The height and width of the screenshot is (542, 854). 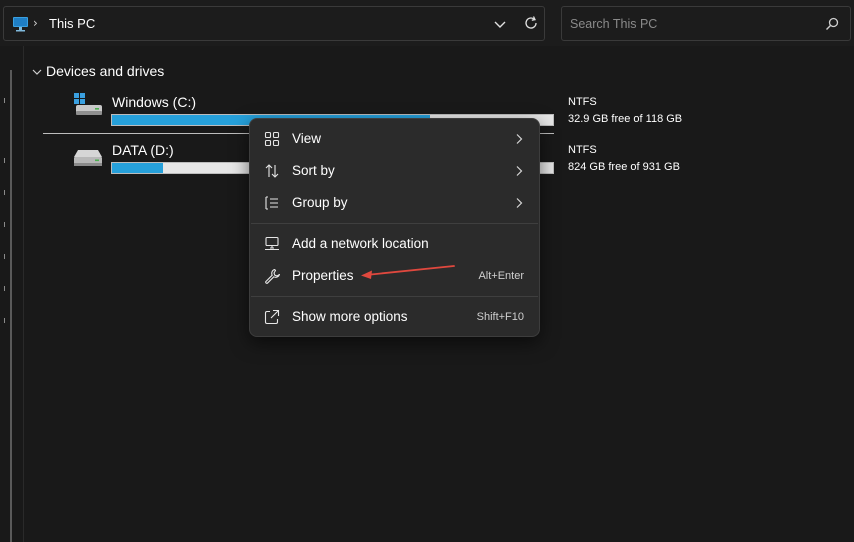 What do you see at coordinates (323, 275) in the screenshot?
I see `menu-item-label: Properties` at bounding box center [323, 275].